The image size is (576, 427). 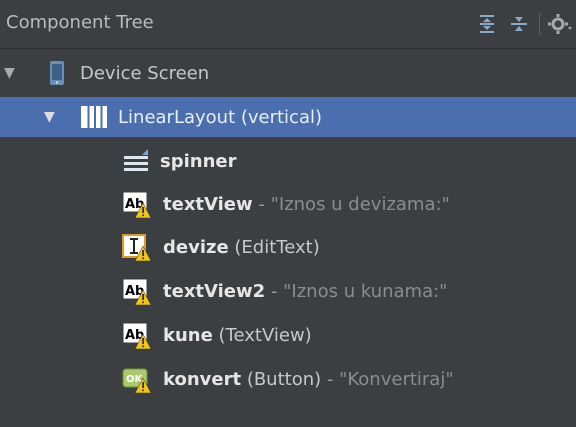 I want to click on component-id: devize, so click(x=196, y=247).